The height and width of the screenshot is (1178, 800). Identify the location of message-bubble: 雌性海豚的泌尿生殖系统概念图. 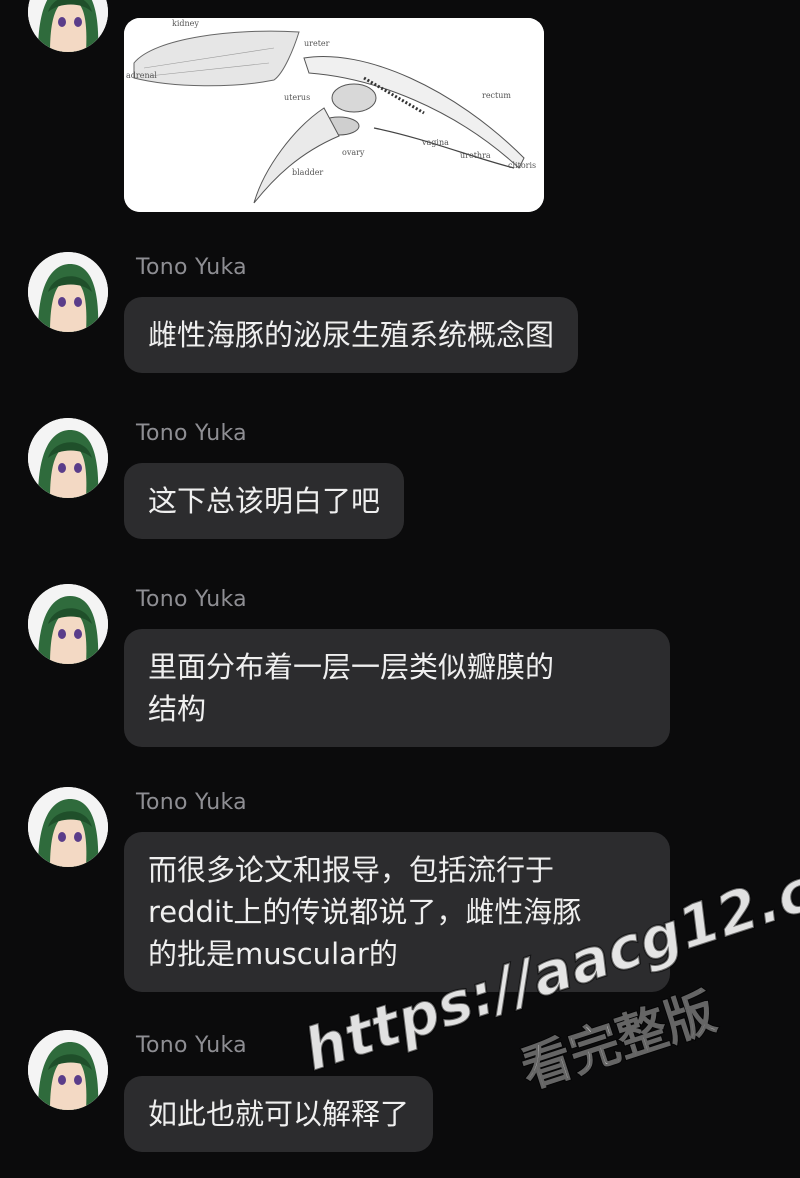
(351, 335).